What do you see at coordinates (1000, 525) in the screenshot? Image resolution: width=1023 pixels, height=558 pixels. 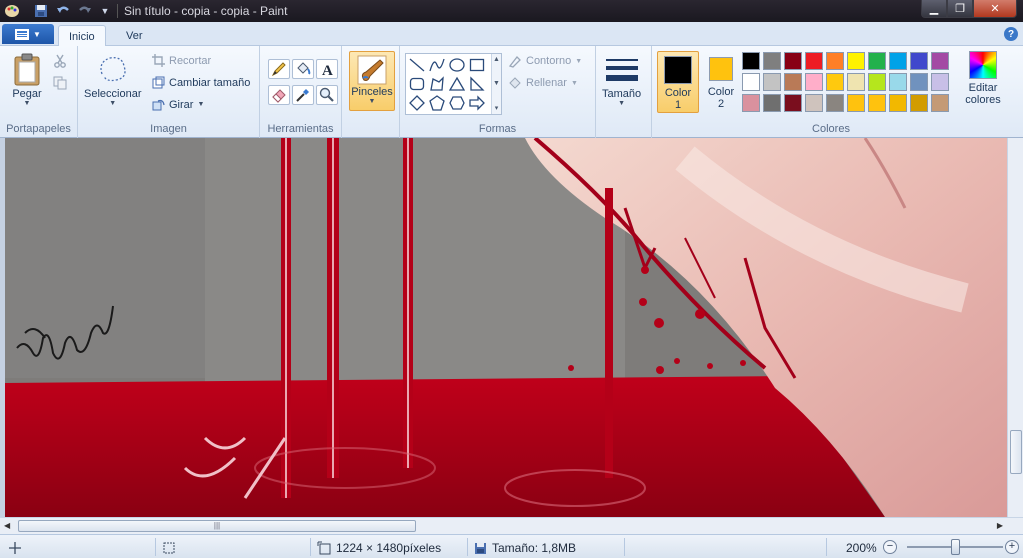 I see `scroll-right-arrow-icon: ▶` at bounding box center [1000, 525].